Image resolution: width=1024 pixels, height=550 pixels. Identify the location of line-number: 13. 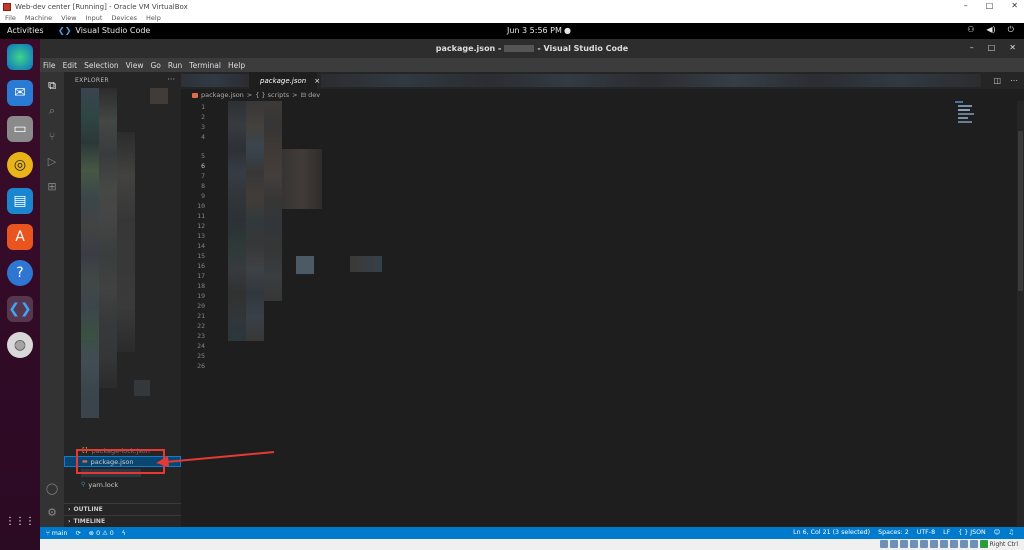
(201, 236).